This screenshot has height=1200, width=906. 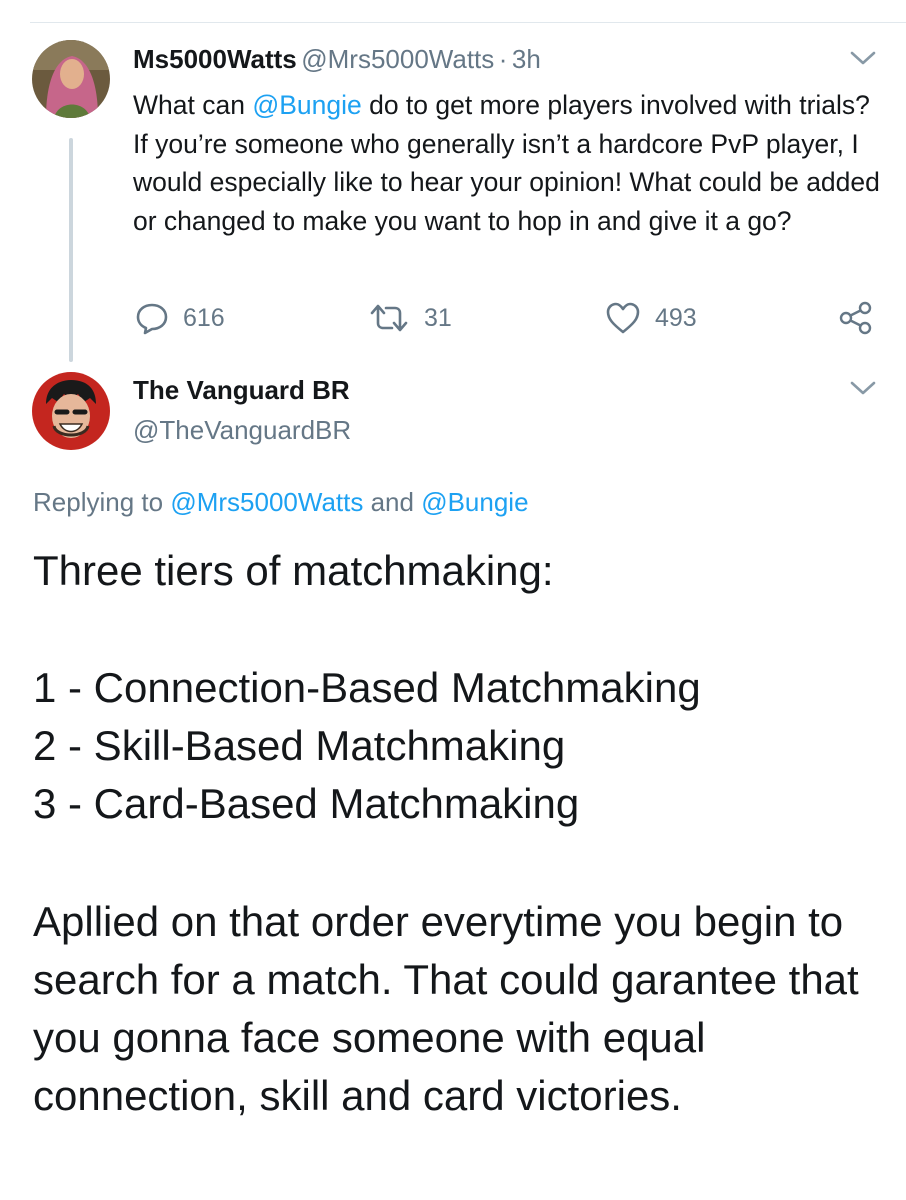 I want to click on replying-user-link: @Mrs5000Watts, so click(x=266, y=502).